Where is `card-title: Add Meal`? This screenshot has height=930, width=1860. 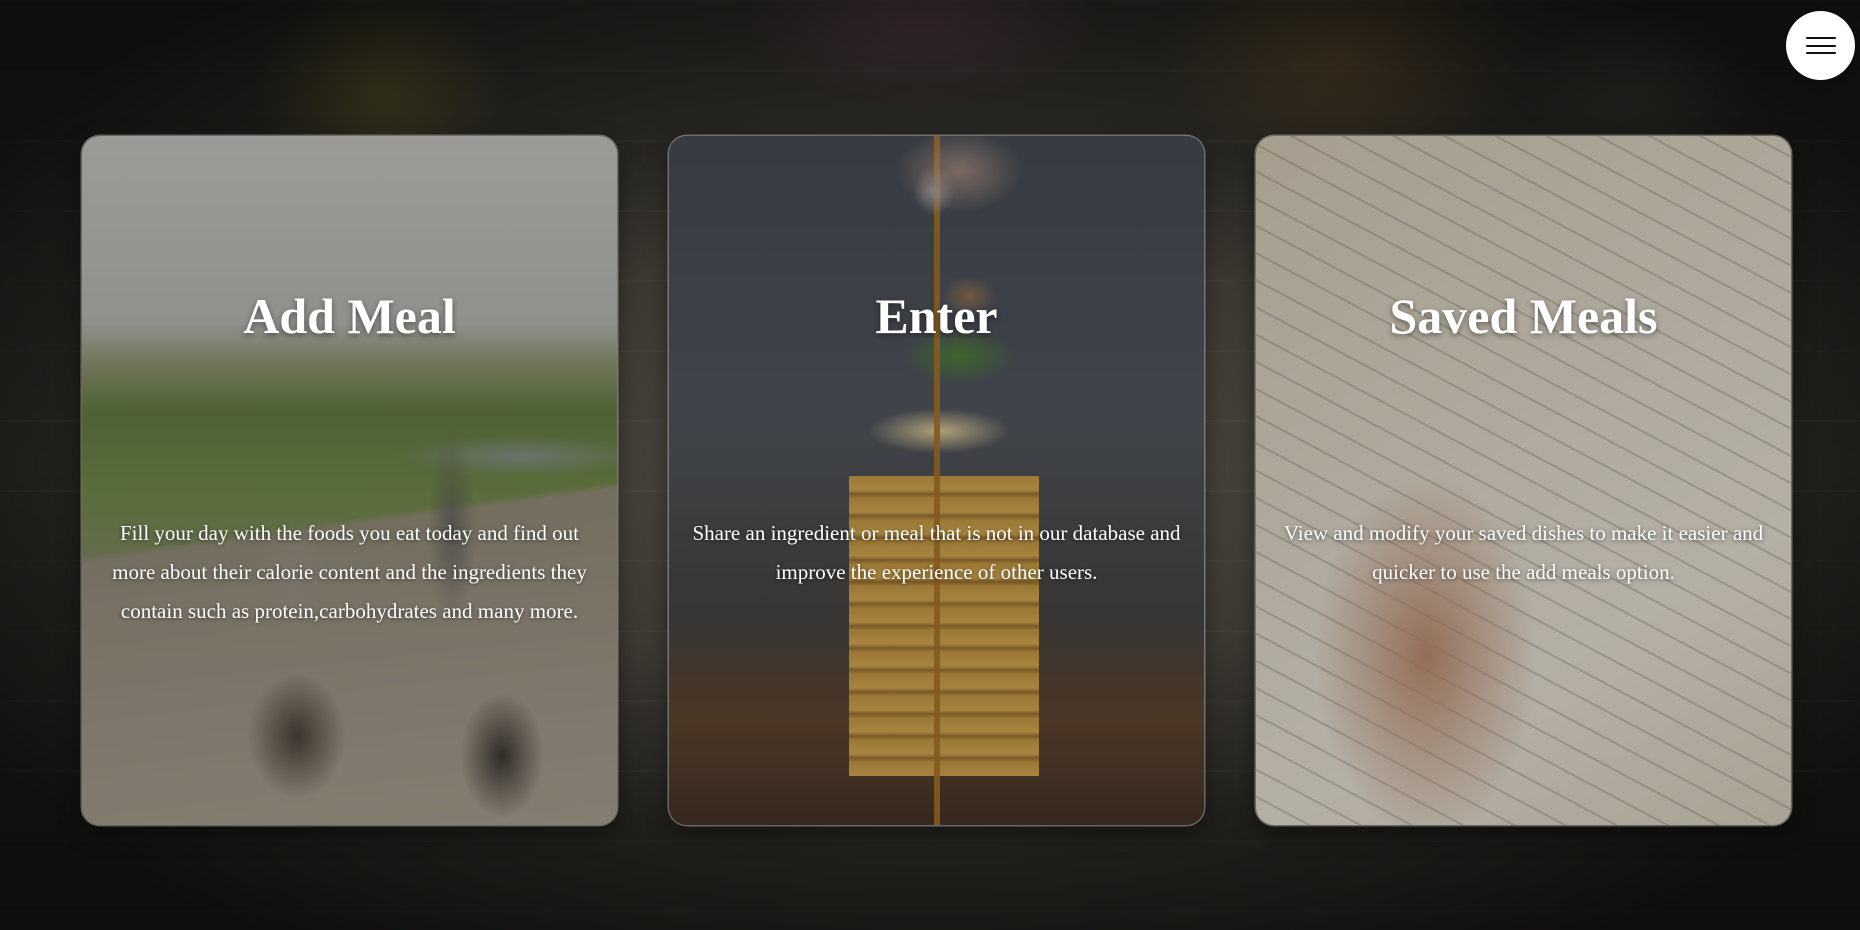 card-title: Add Meal is located at coordinates (349, 316).